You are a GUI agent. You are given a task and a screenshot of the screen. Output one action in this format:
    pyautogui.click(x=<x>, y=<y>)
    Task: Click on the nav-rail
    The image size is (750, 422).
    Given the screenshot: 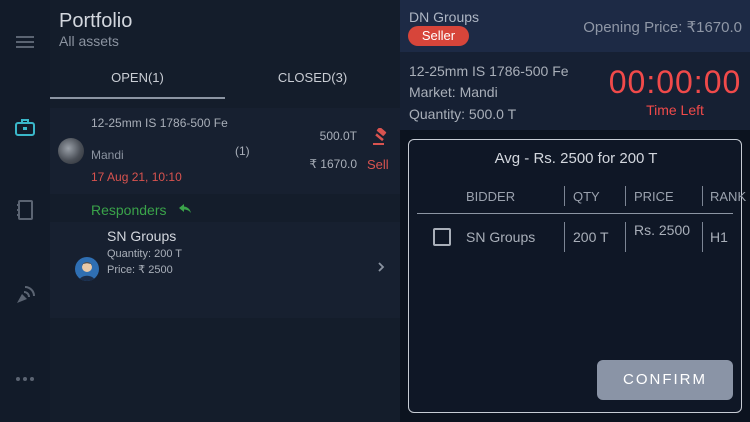 What is the action you would take?
    pyautogui.click(x=25, y=211)
    